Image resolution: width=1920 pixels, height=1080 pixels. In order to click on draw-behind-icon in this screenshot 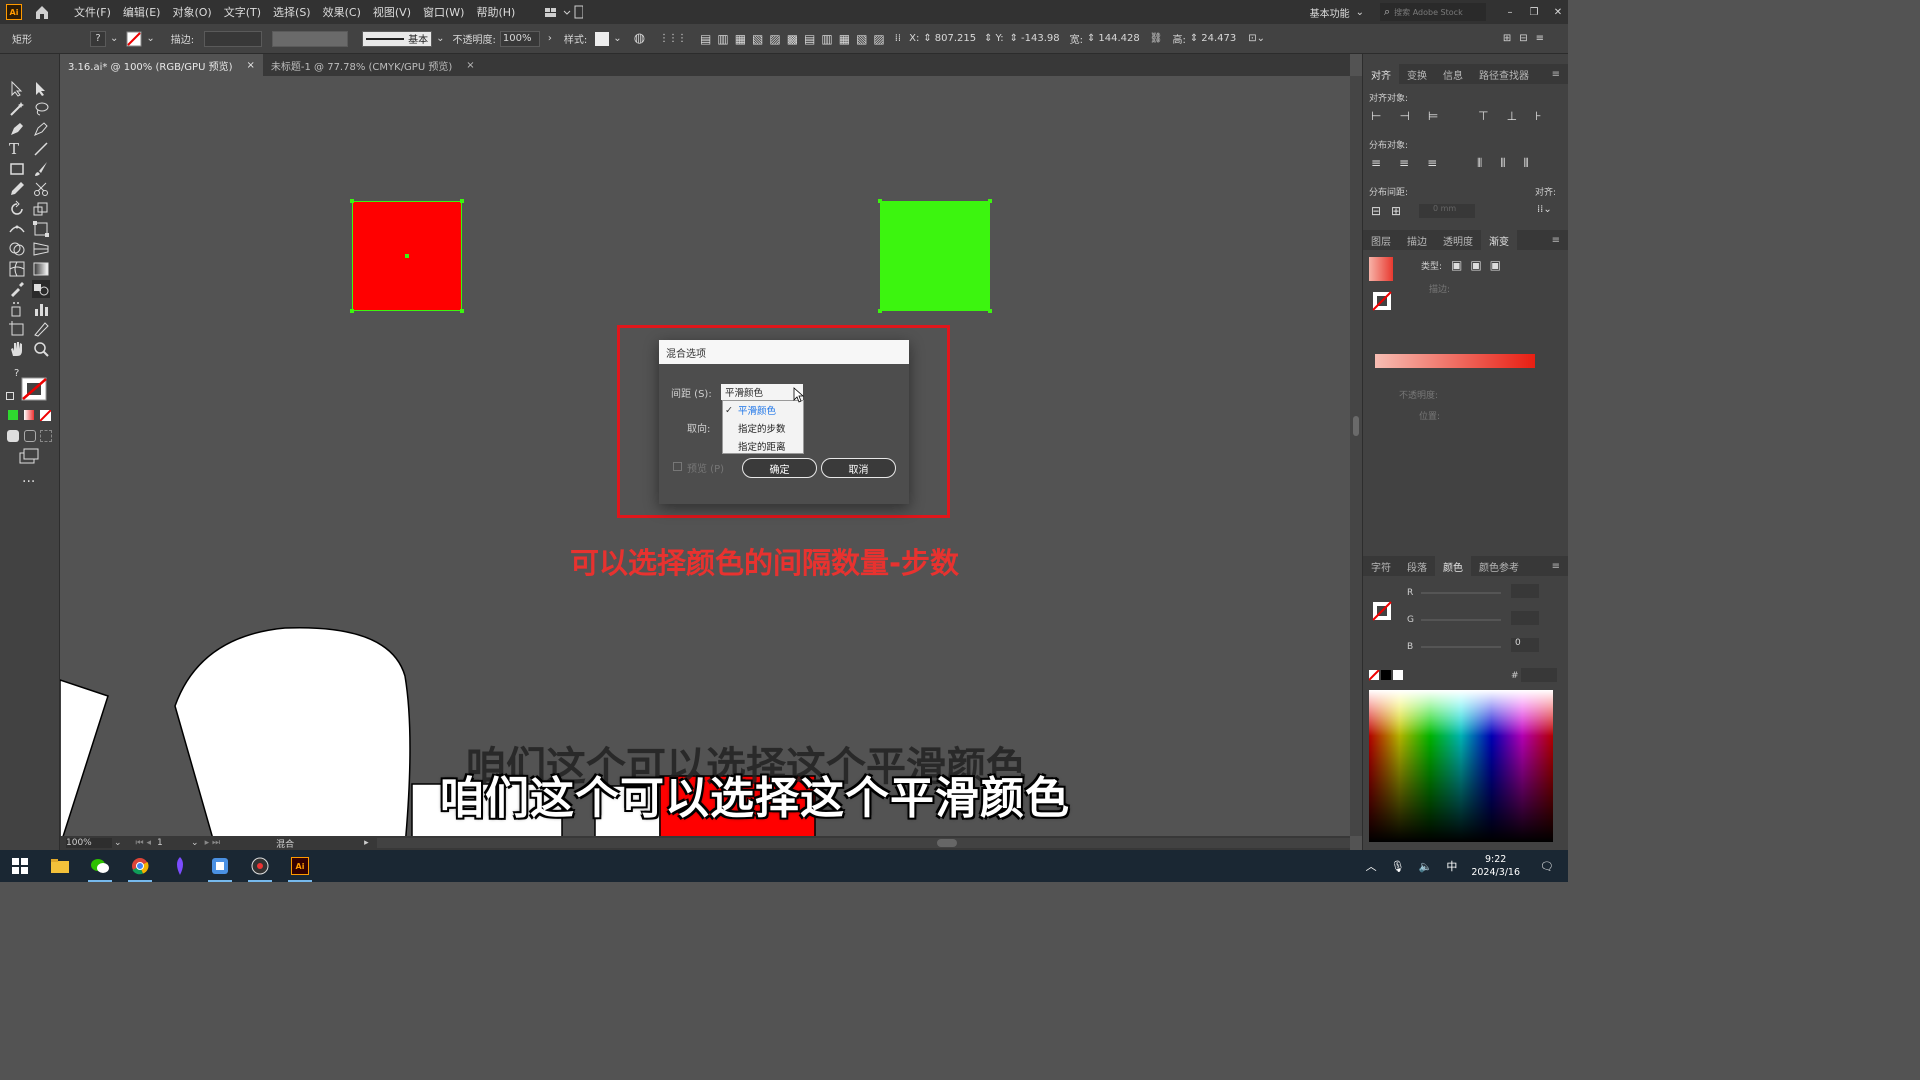, I will do `click(30, 436)`.